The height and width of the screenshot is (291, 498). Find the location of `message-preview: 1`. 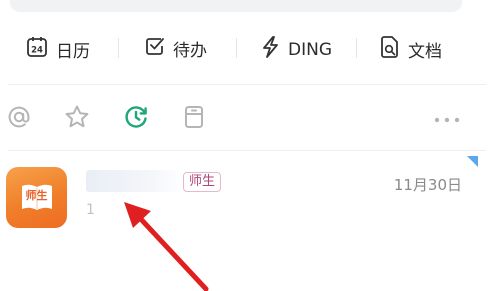

message-preview: 1 is located at coordinates (90, 210).